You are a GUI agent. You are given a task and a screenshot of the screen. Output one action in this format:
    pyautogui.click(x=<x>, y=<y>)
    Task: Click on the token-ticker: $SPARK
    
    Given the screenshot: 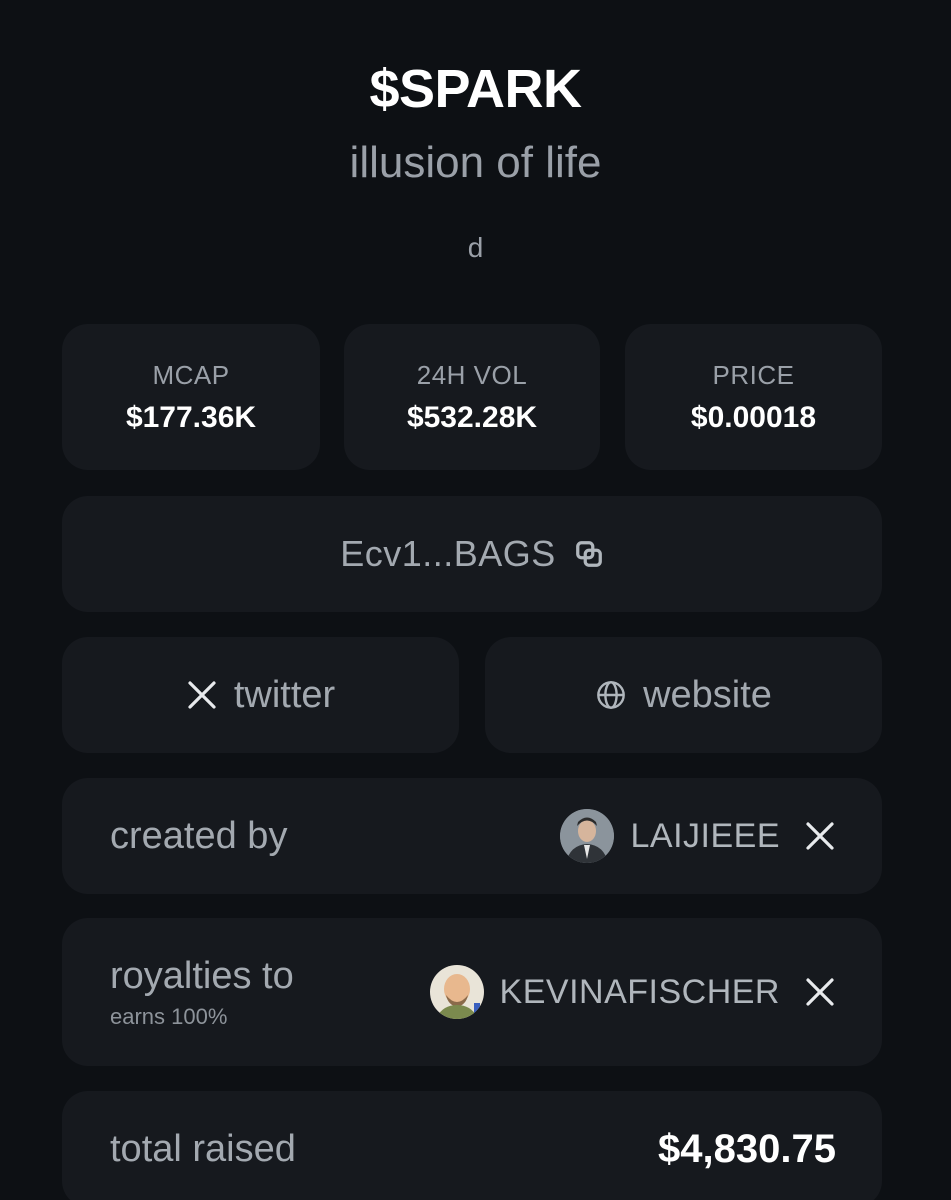 What is the action you would take?
    pyautogui.click(x=475, y=89)
    